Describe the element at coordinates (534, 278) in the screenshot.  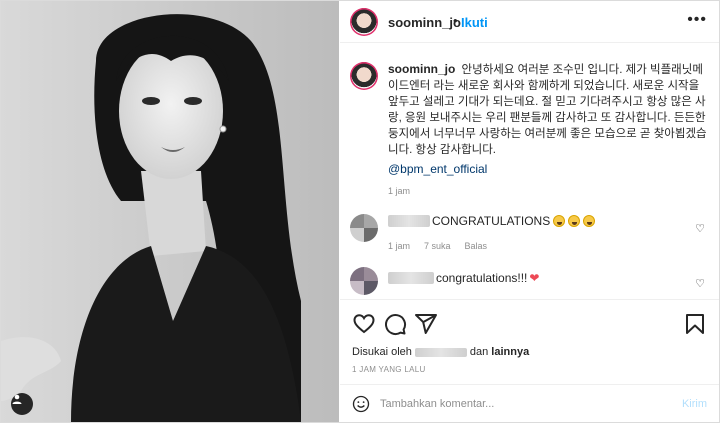
I see `red-heart-icon: ❤` at that location.